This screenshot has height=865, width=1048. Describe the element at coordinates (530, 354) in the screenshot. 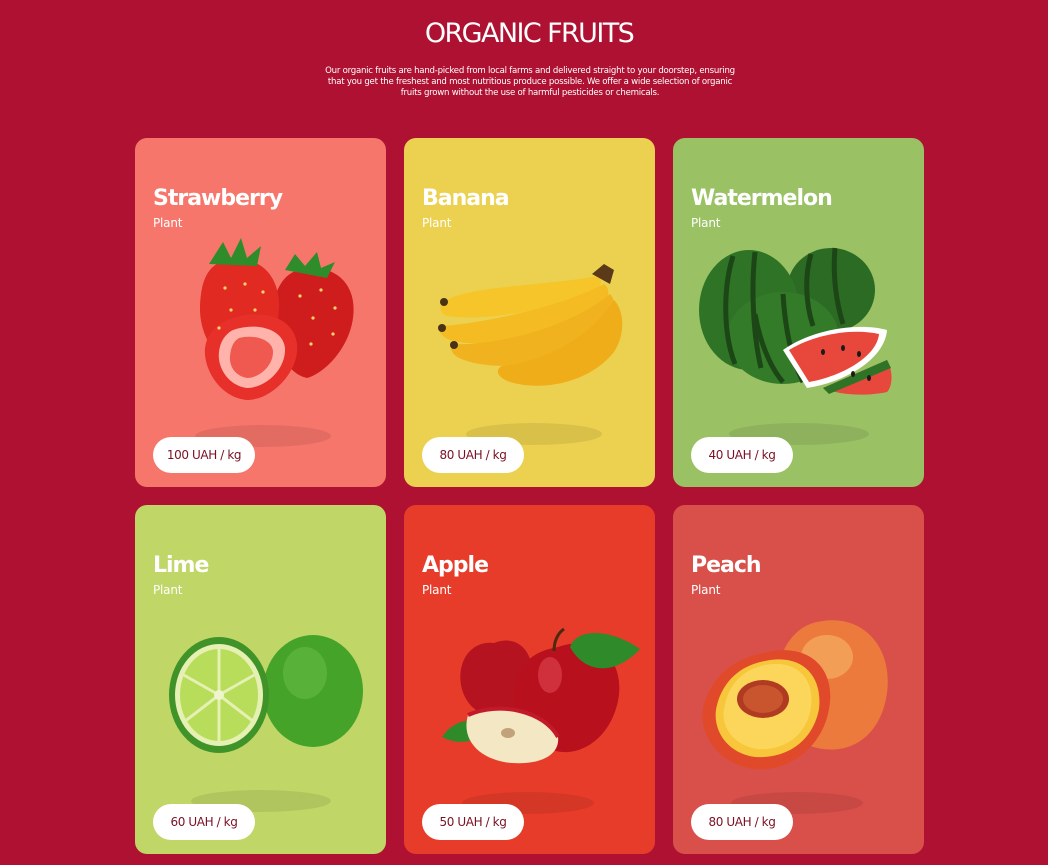

I see `banana-icon` at that location.